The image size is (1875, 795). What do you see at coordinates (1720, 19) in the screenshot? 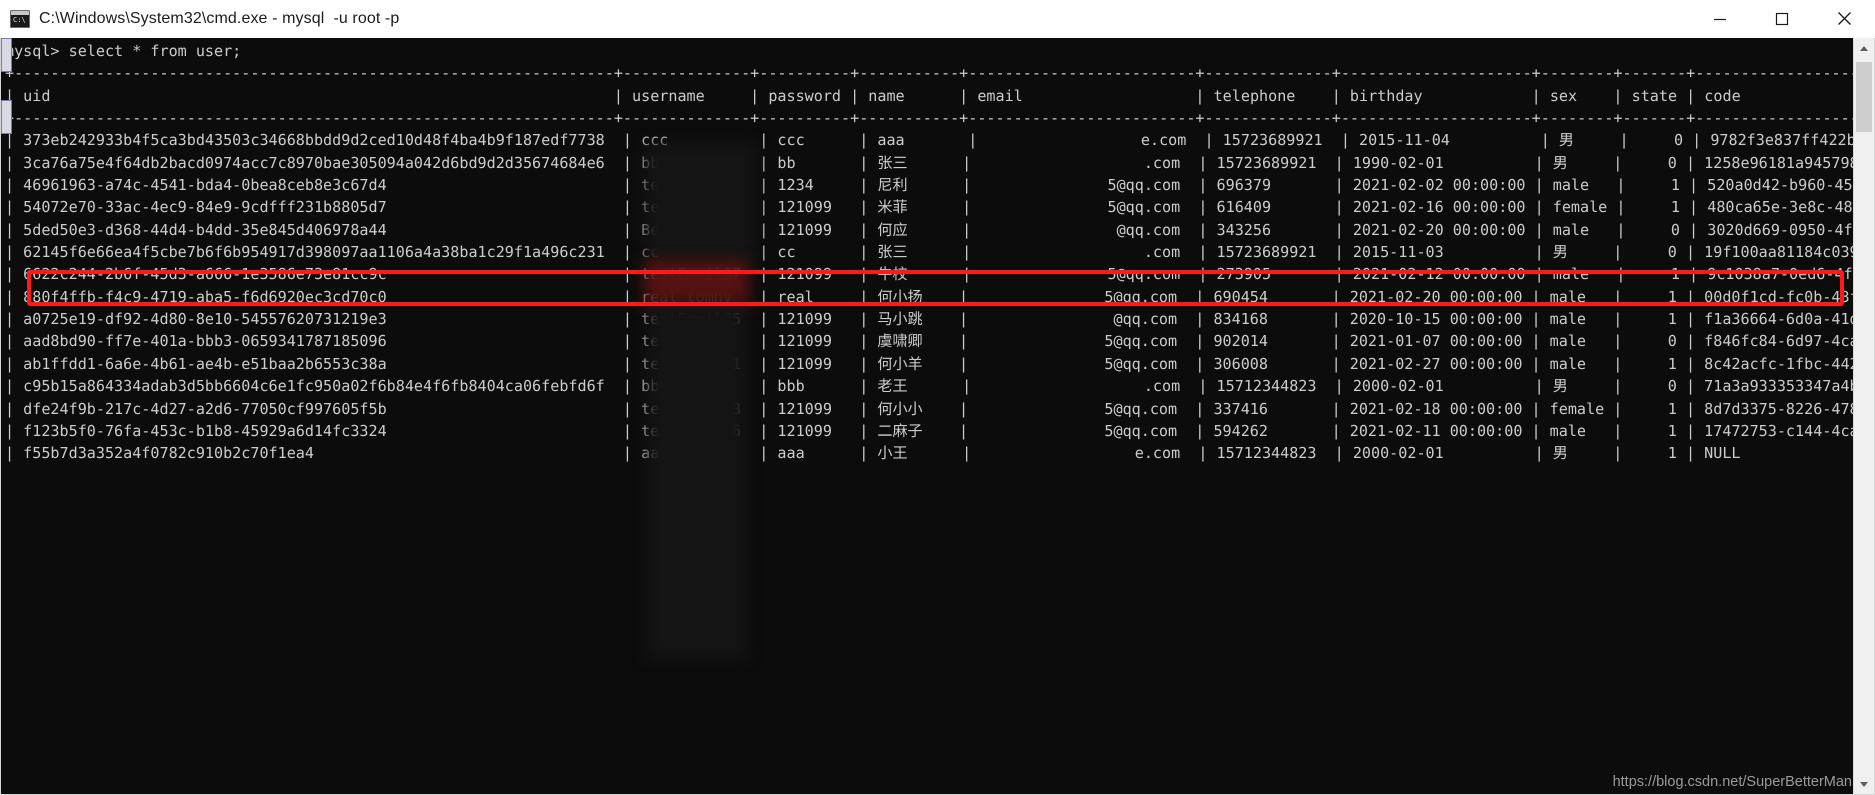
I see `minimize-button` at bounding box center [1720, 19].